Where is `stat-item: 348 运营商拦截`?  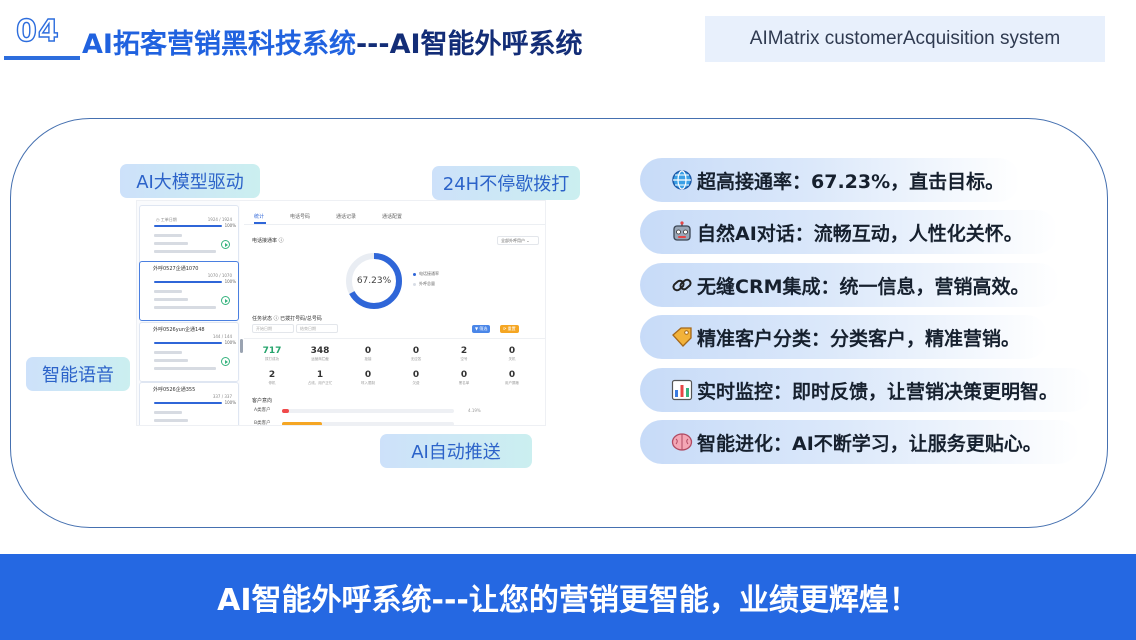 stat-item: 348 运营商拦截 is located at coordinates (320, 354).